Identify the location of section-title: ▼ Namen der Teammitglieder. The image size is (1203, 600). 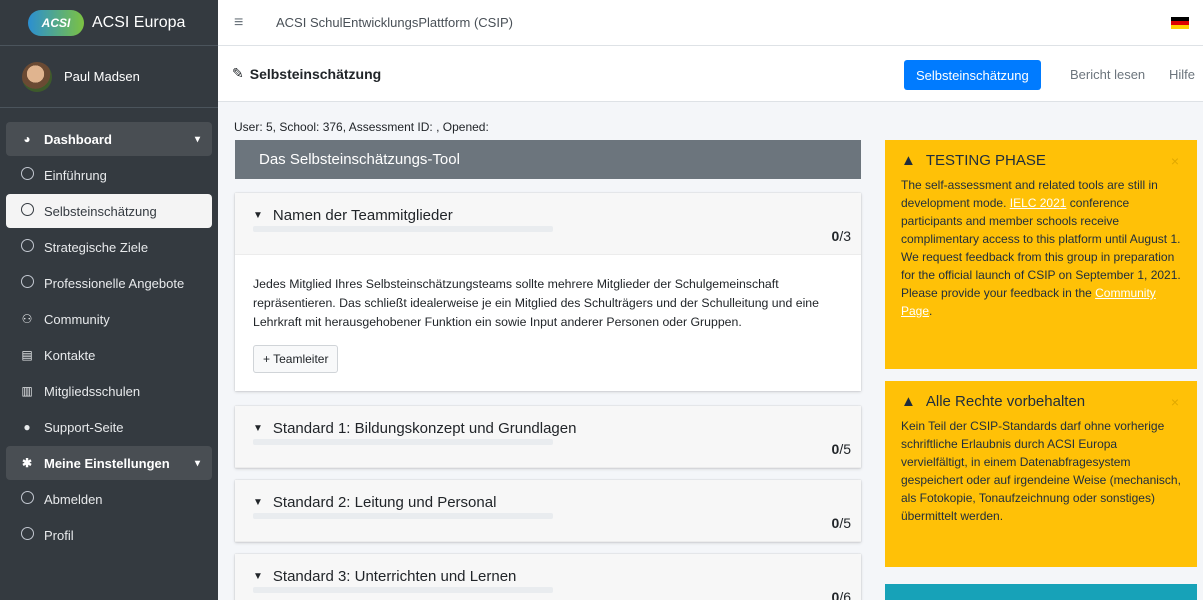
(353, 215).